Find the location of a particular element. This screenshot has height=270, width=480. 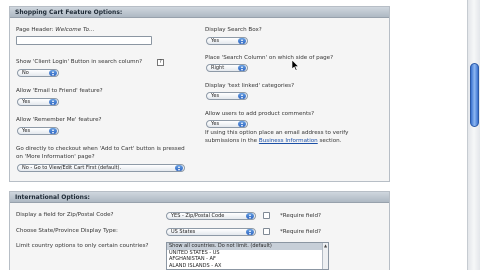

shopping-cart-section-title: Shopping Cart Feature Options: is located at coordinates (199, 12).